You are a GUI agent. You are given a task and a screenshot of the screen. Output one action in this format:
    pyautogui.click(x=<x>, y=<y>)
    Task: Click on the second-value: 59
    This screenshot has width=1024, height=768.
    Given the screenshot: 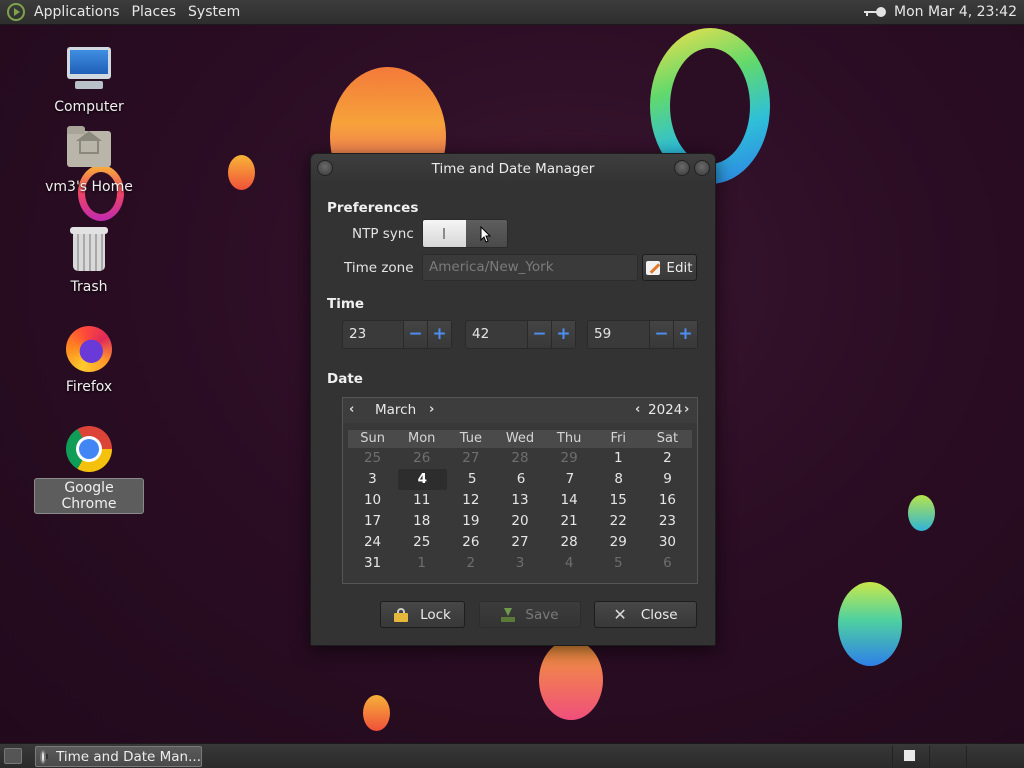 What is the action you would take?
    pyautogui.click(x=599, y=334)
    